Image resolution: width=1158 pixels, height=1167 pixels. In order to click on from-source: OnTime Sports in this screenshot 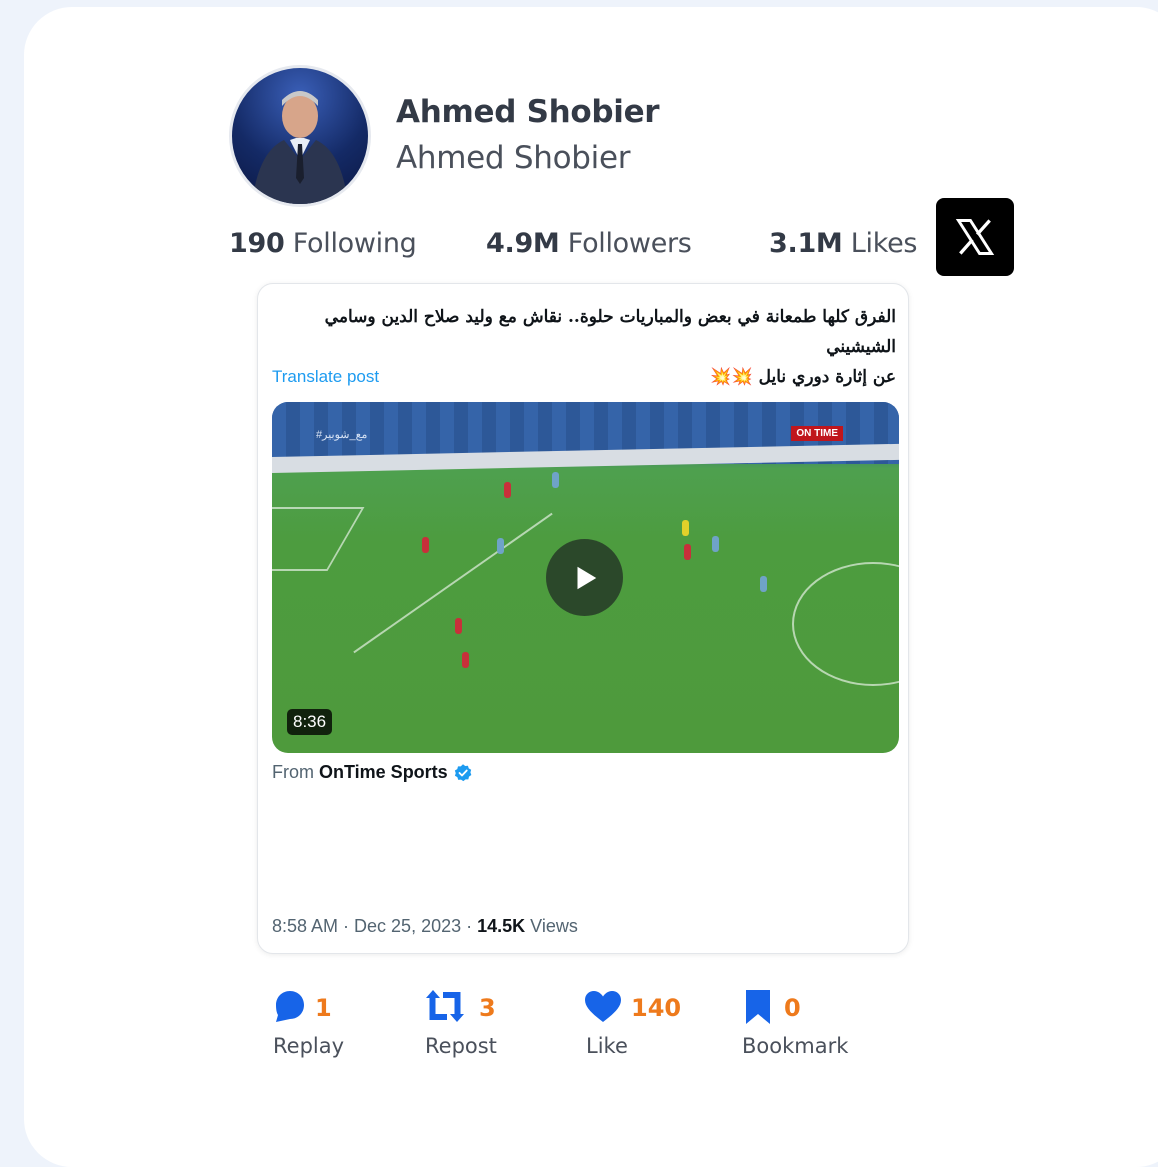, I will do `click(383, 772)`.